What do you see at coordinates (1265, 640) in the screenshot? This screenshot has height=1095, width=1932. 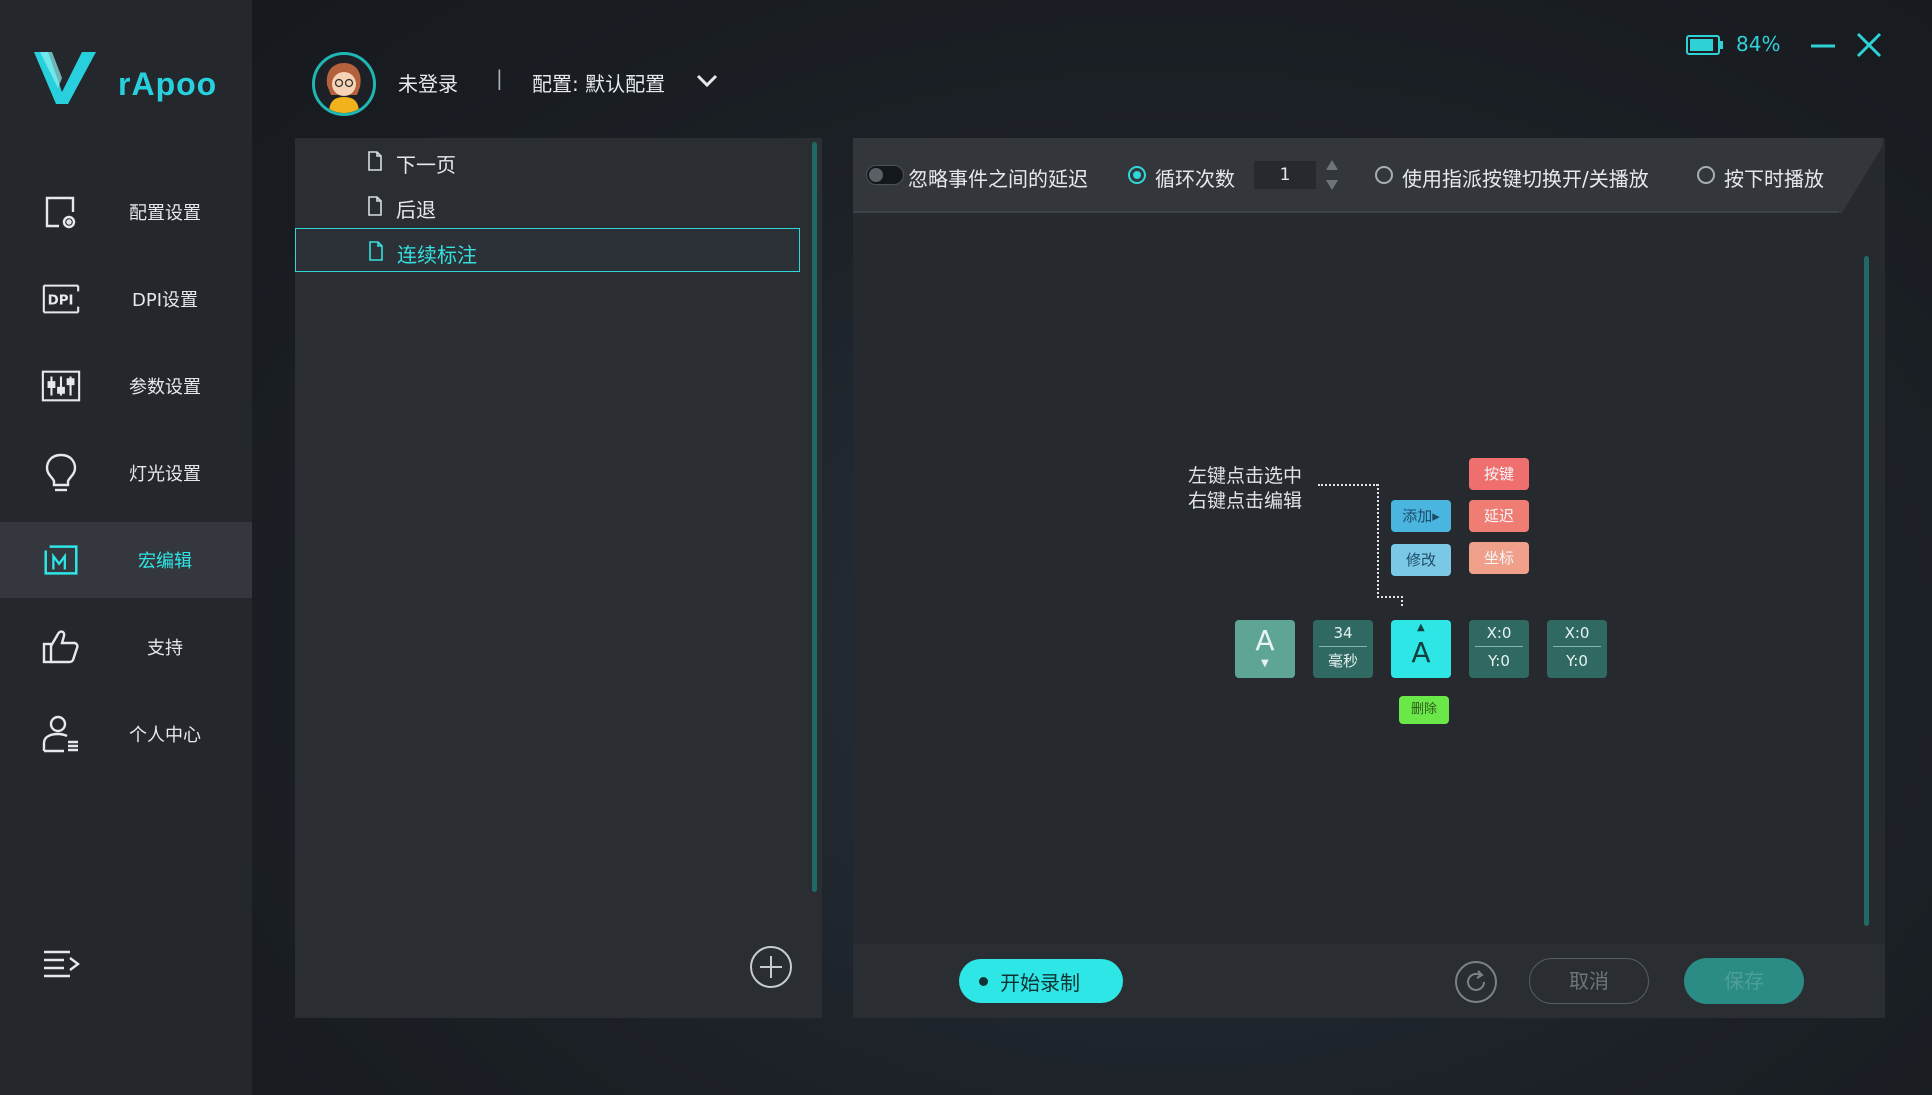 I see `event-key-label: A` at bounding box center [1265, 640].